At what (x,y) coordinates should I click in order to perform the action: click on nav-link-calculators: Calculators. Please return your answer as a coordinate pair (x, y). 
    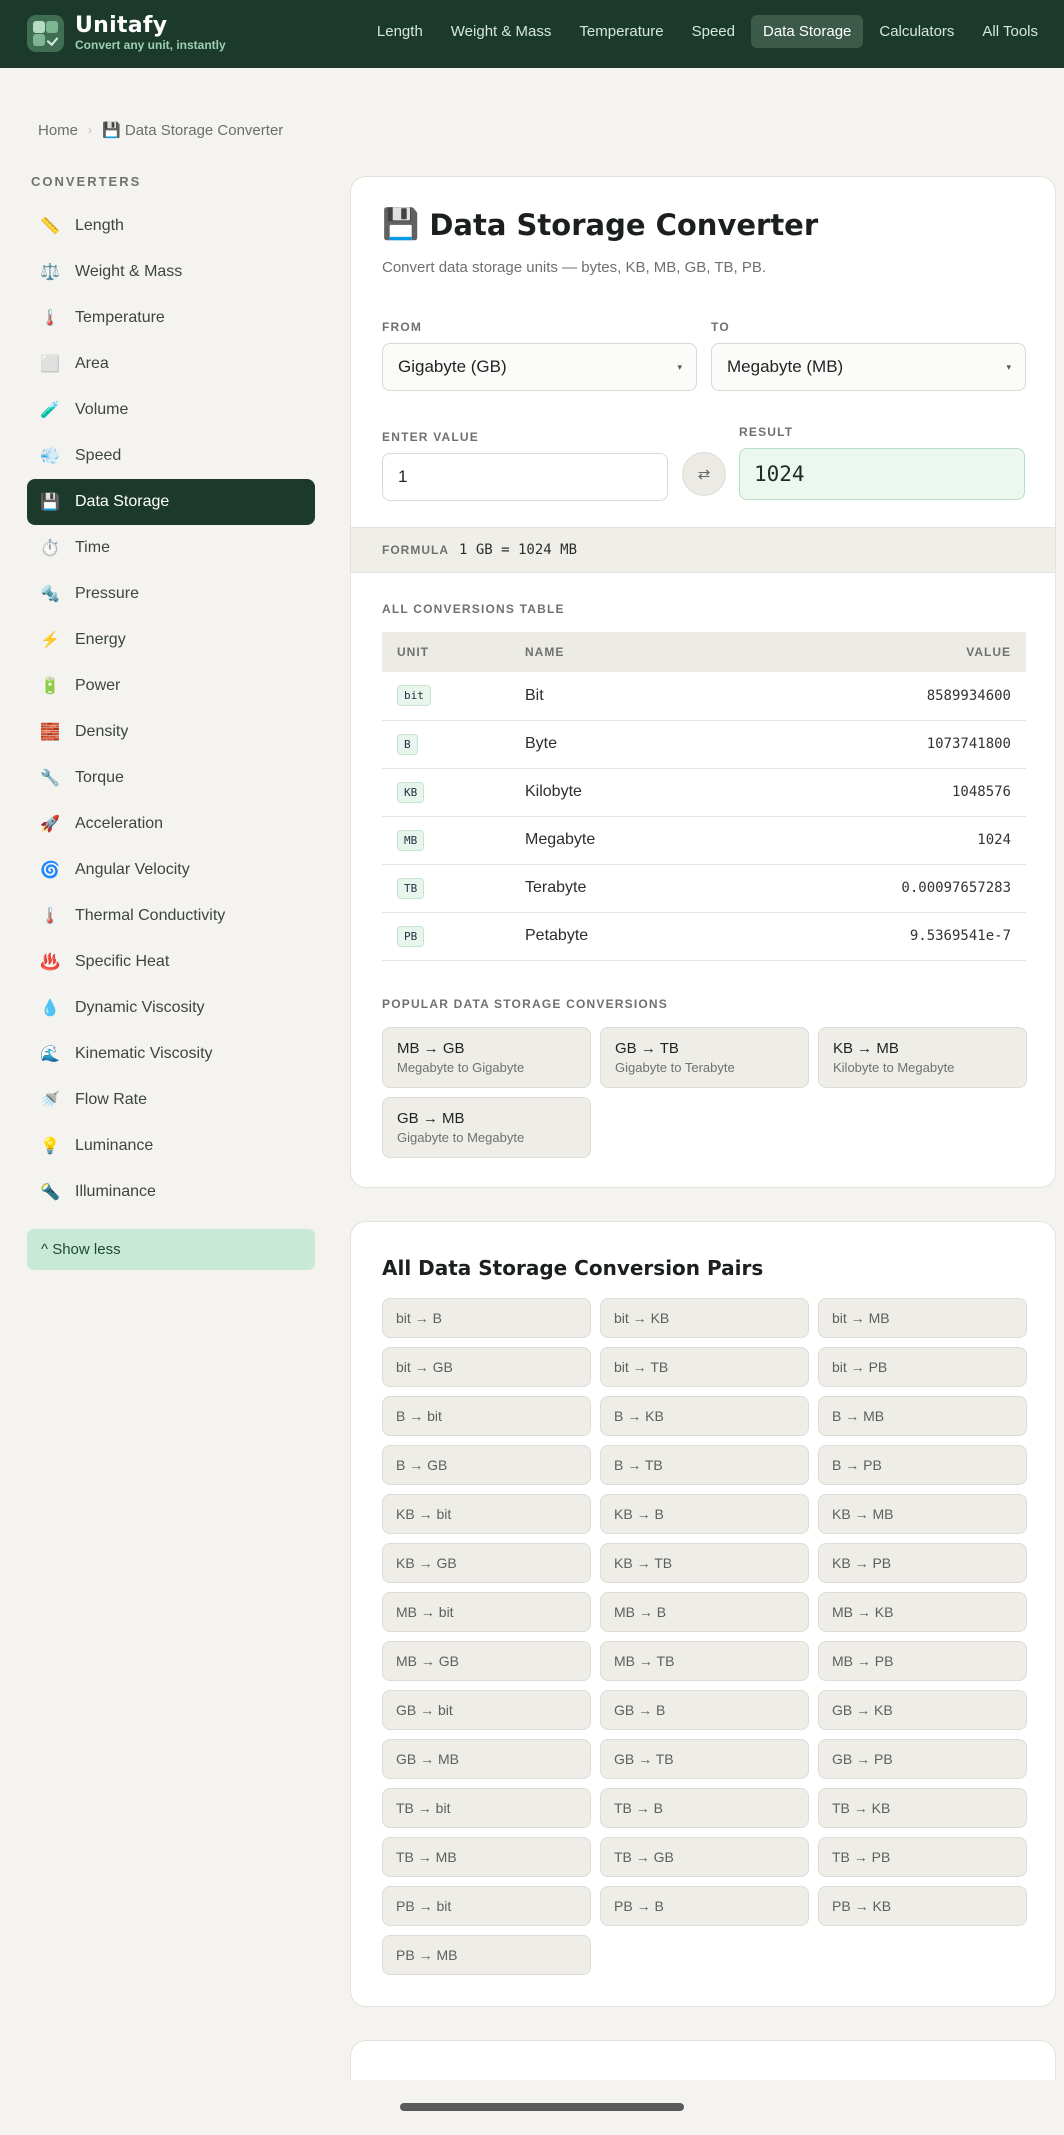
    Looking at the image, I should click on (916, 31).